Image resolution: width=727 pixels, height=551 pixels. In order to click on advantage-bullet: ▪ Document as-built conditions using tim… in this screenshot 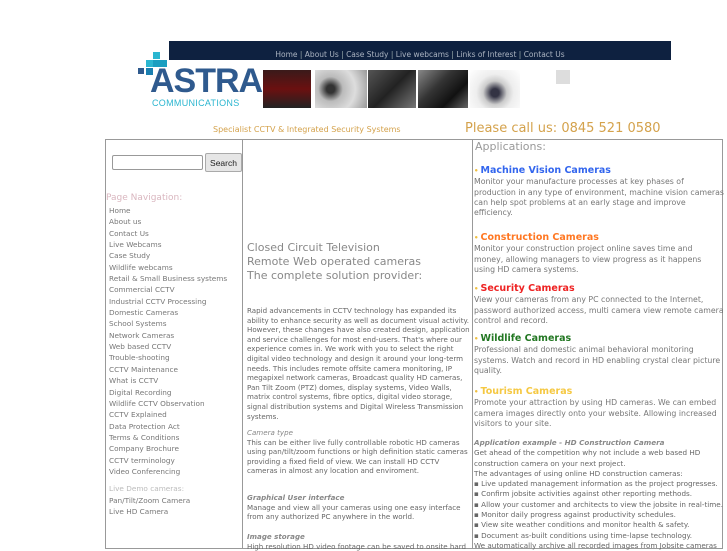, I will do `click(583, 535)`.